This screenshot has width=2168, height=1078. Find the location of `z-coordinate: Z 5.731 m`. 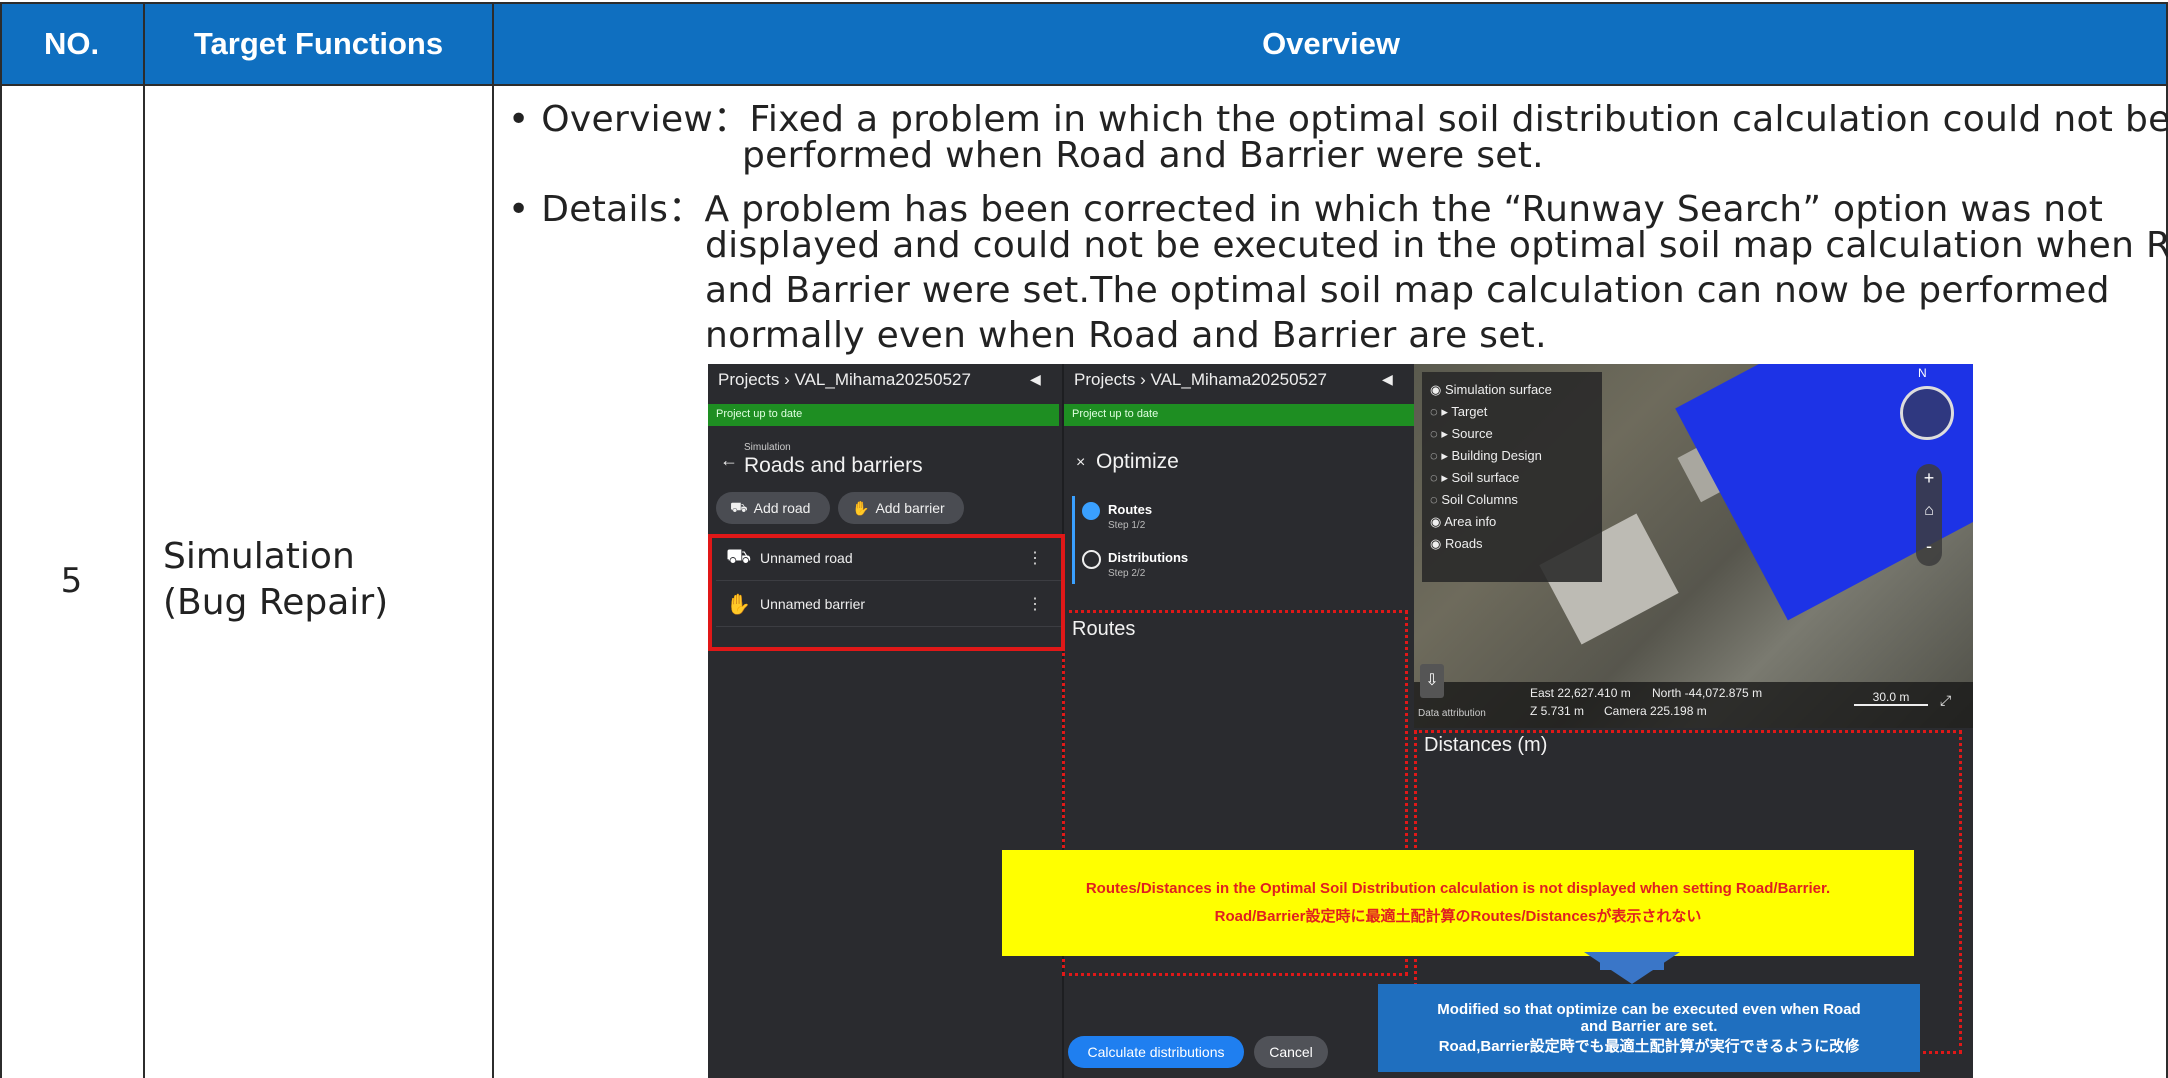

z-coordinate: Z 5.731 m is located at coordinates (1557, 711).